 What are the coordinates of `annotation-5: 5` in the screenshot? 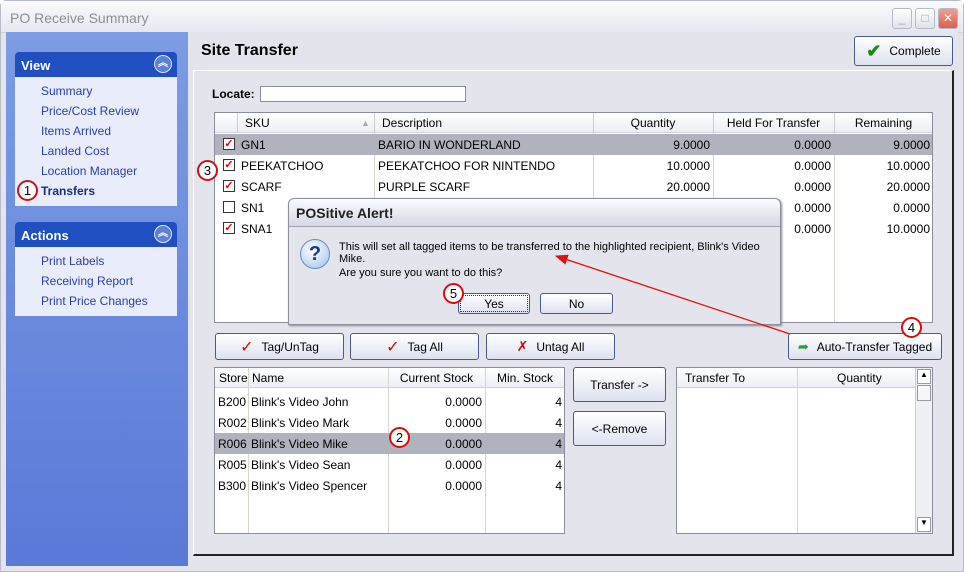 It's located at (453, 293).